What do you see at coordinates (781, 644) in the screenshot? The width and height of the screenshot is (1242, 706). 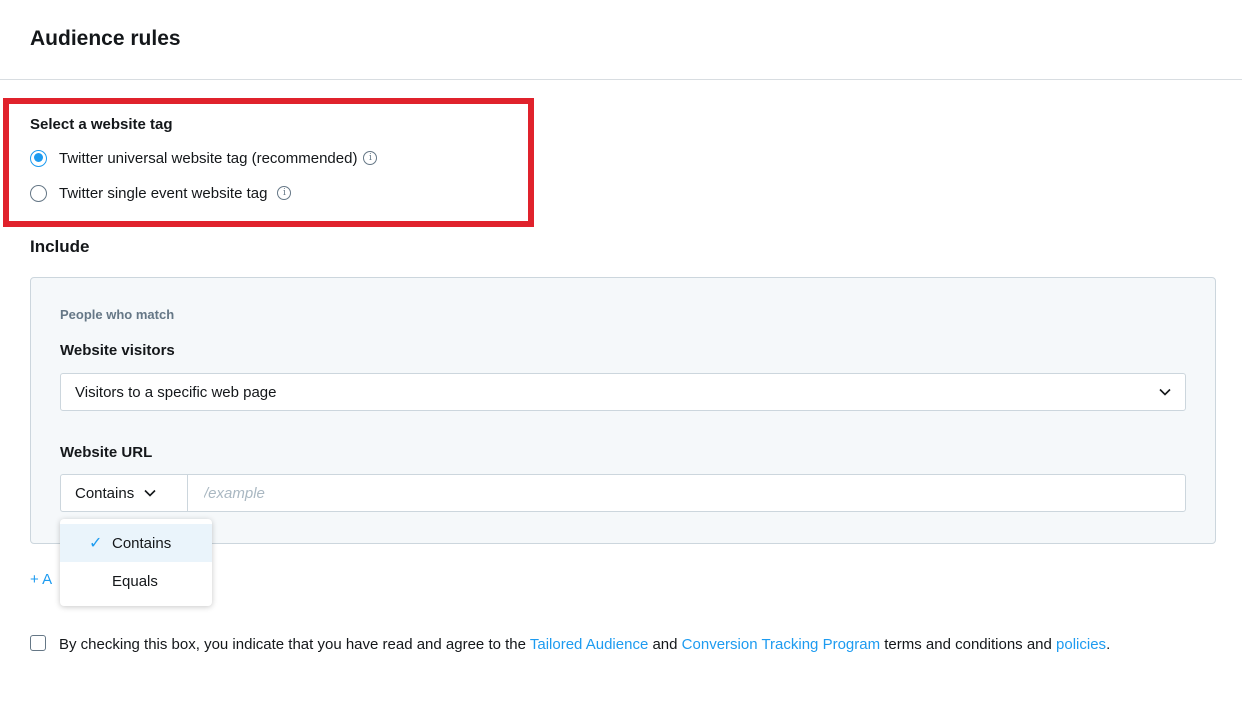 I see `conversion-tracking-link: Conversion Tracking Program` at bounding box center [781, 644].